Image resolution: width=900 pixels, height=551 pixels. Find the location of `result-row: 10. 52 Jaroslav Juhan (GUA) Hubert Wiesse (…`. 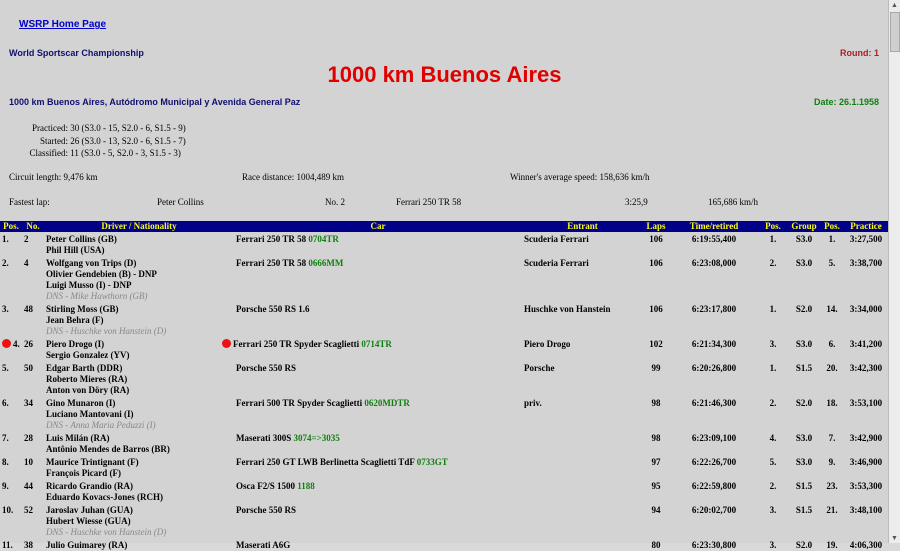

result-row: 10. 52 Jaroslav Juhan (GUA) Hubert Wiesse (… is located at coordinates (444, 520).